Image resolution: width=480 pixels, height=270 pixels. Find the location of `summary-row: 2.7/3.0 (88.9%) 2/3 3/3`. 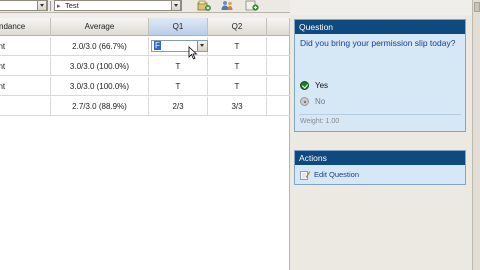

summary-row: 2.7/3.0 (88.9%) 2/3 3/3 is located at coordinates (145, 106).